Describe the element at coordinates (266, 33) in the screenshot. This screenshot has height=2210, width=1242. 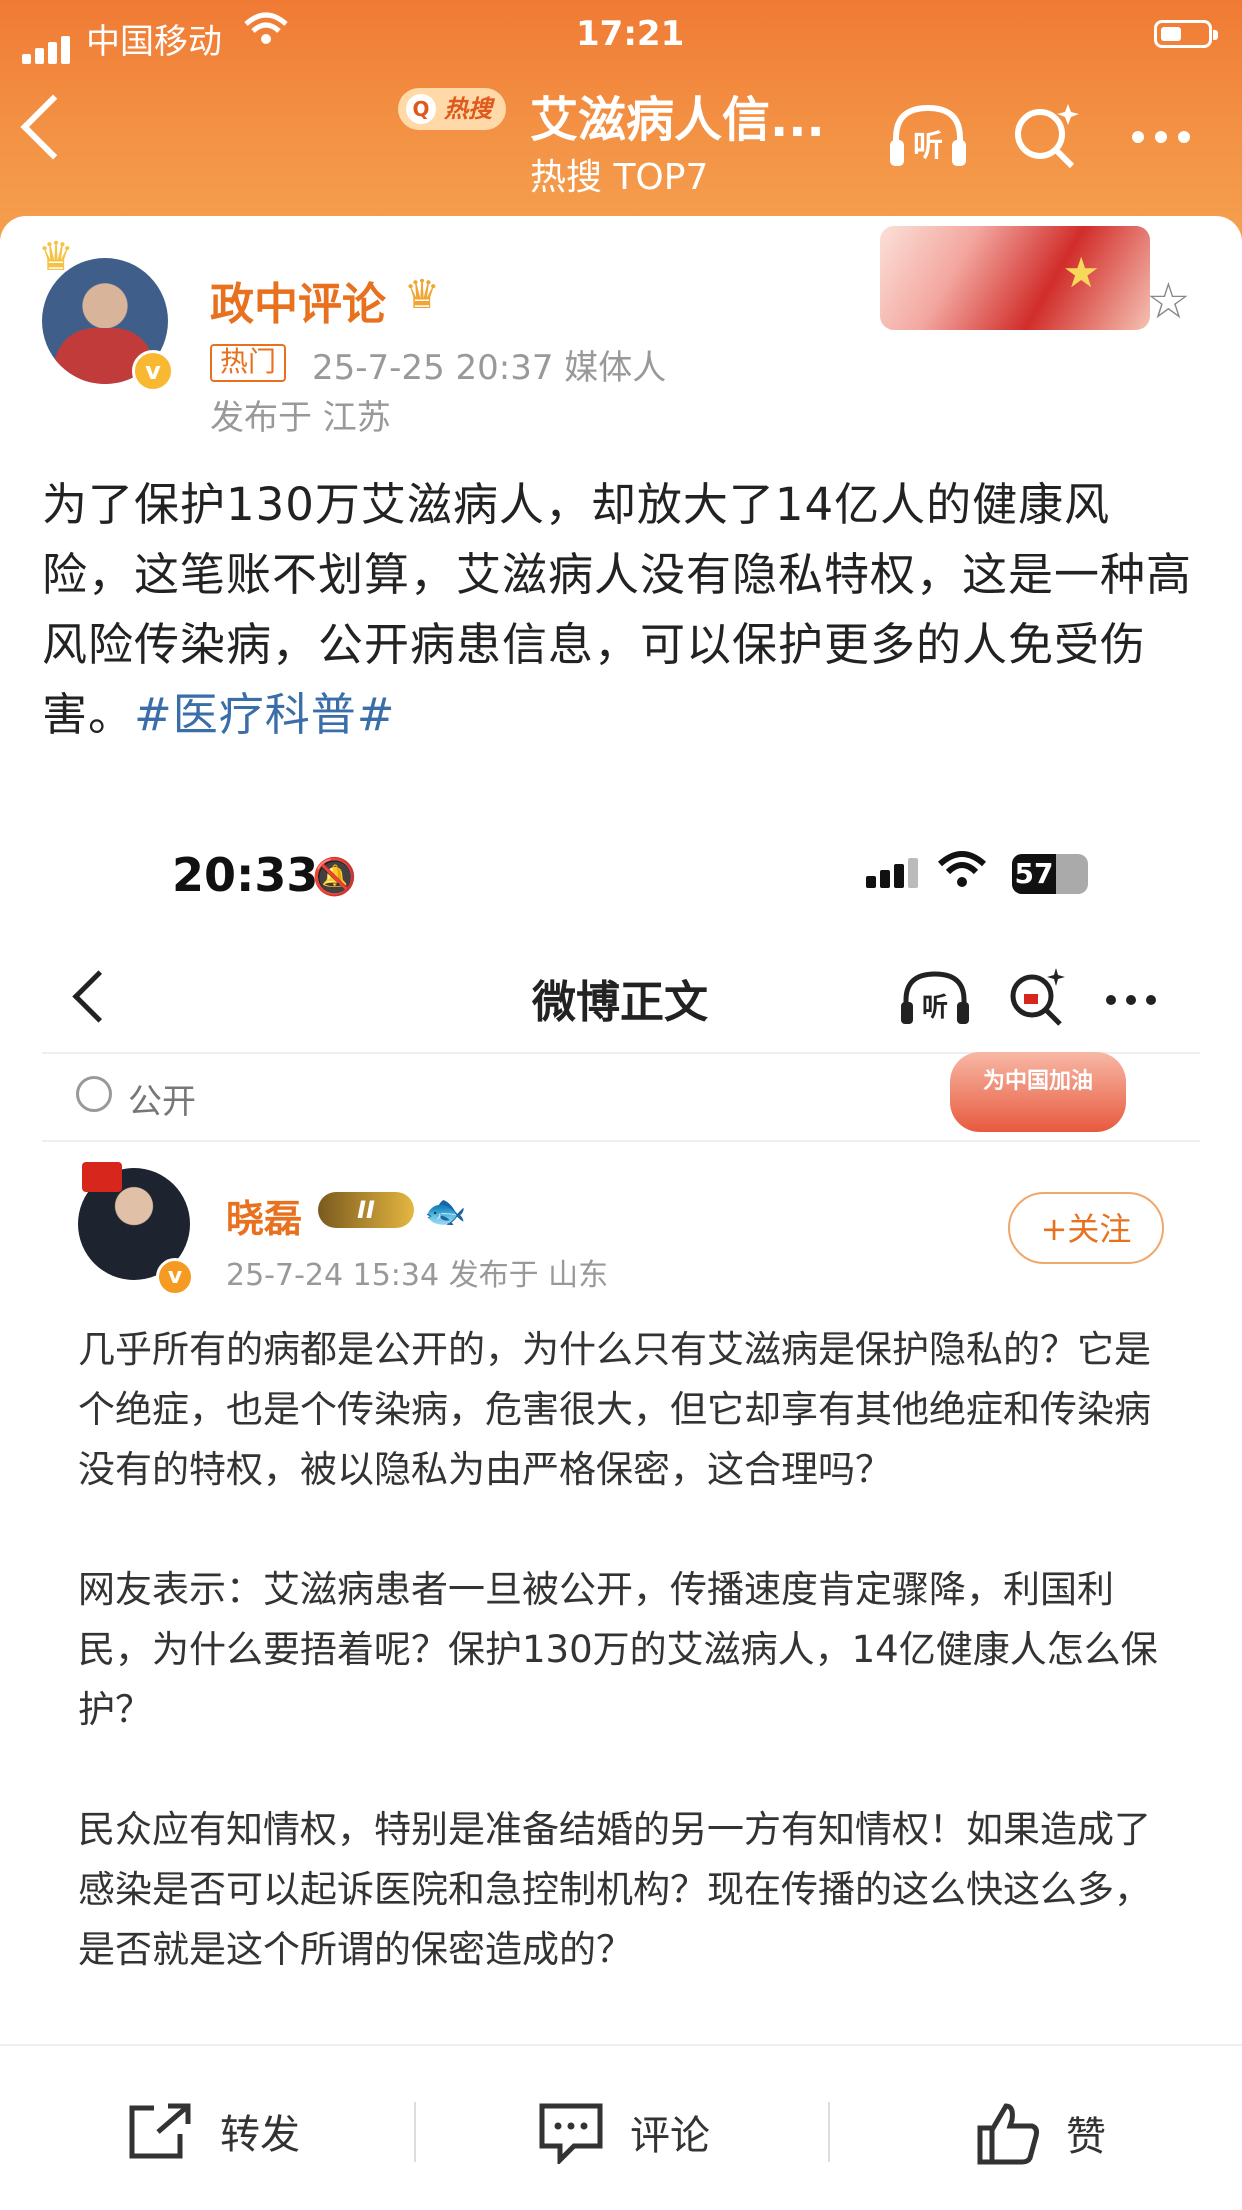
I see `wifi-icon` at that location.